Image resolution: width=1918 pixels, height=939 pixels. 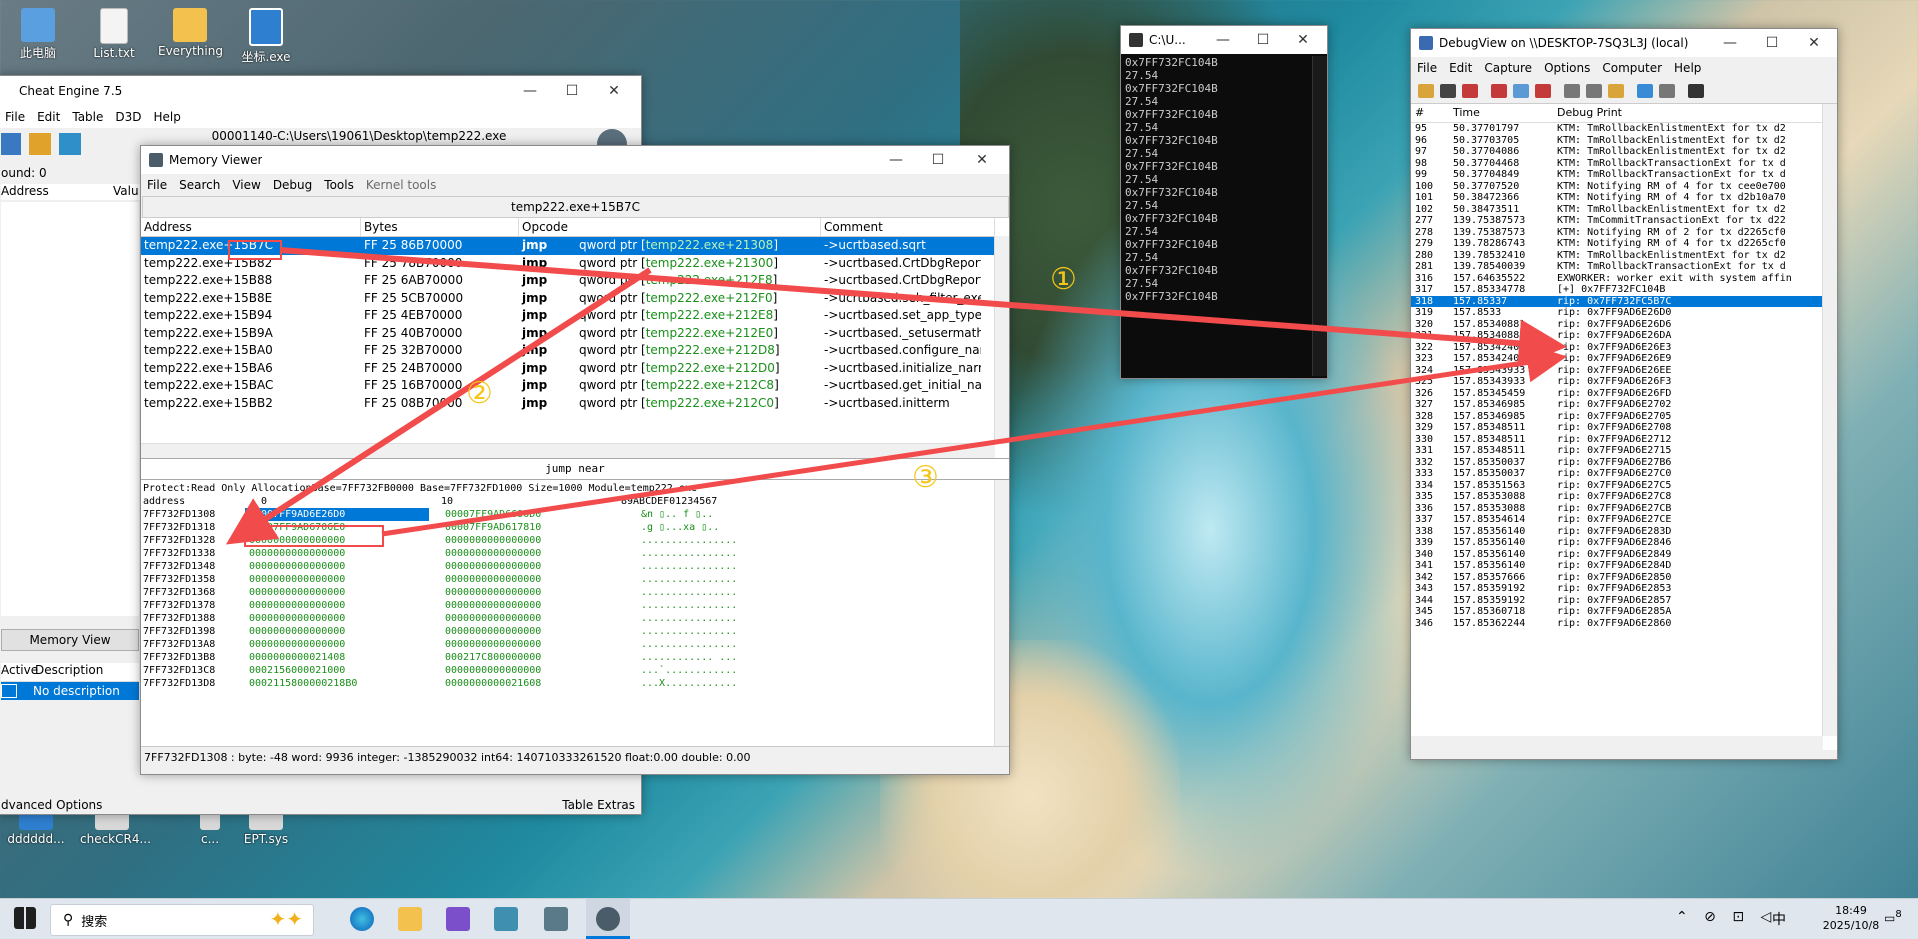 What do you see at coordinates (410, 919) in the screenshot?
I see `file-explorer-icon` at bounding box center [410, 919].